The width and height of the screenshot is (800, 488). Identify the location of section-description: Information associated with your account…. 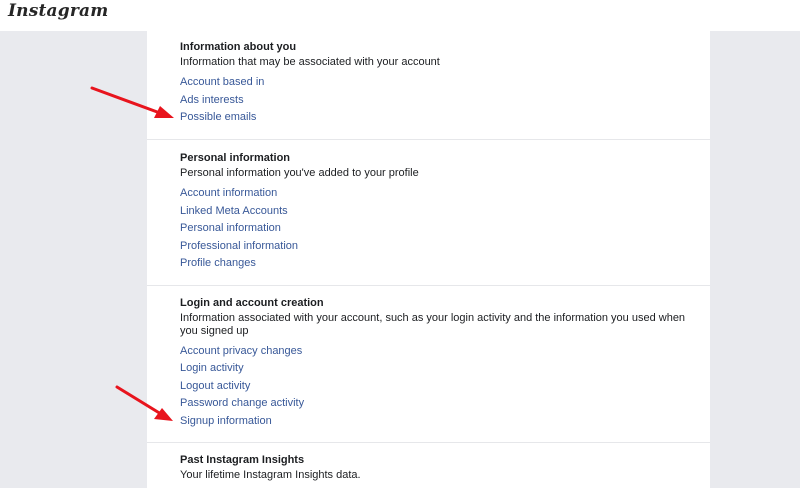
(433, 324).